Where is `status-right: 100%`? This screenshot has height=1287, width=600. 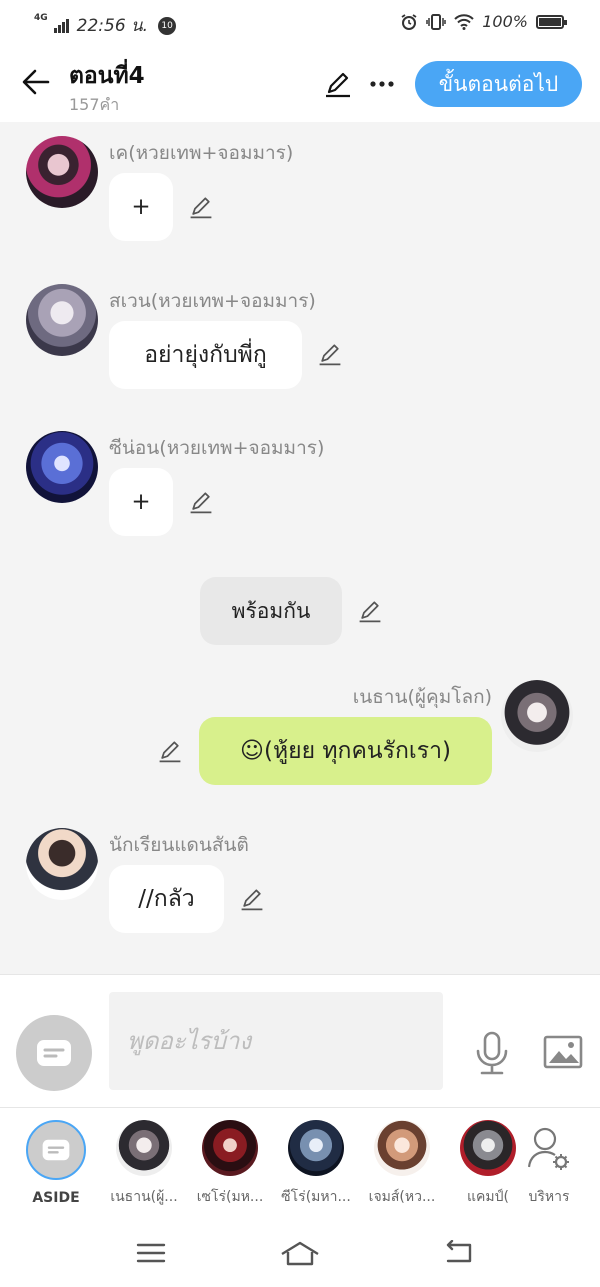
status-right: 100% is located at coordinates (483, 21).